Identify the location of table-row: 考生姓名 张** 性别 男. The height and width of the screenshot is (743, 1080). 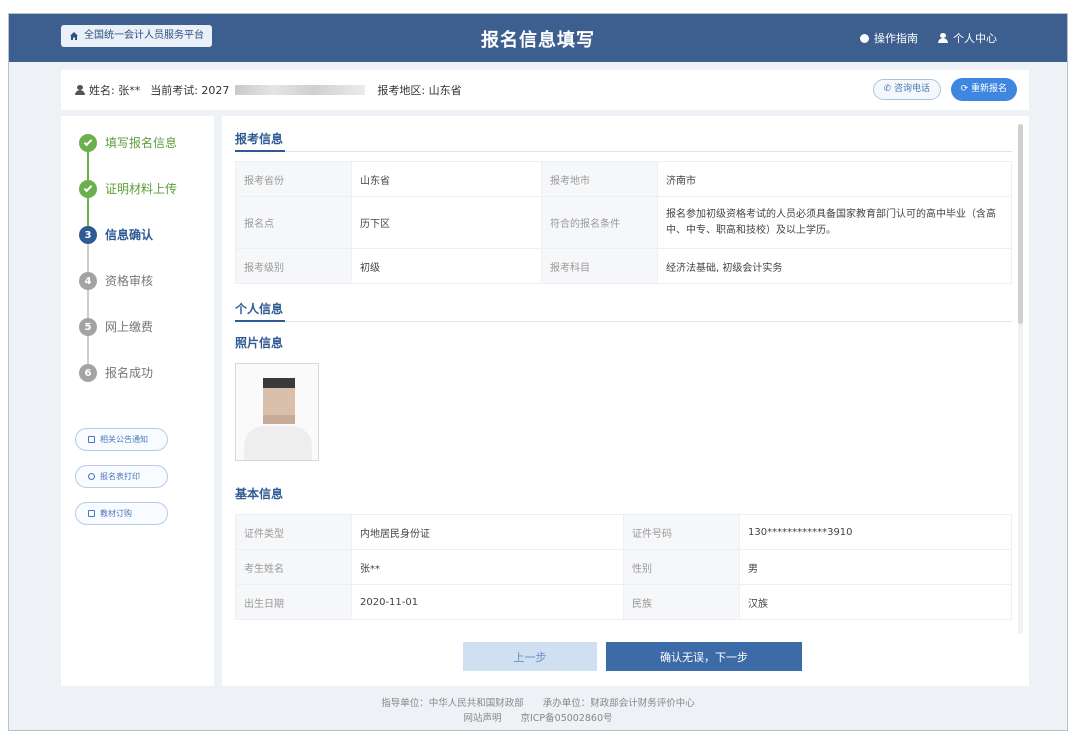
(623, 567).